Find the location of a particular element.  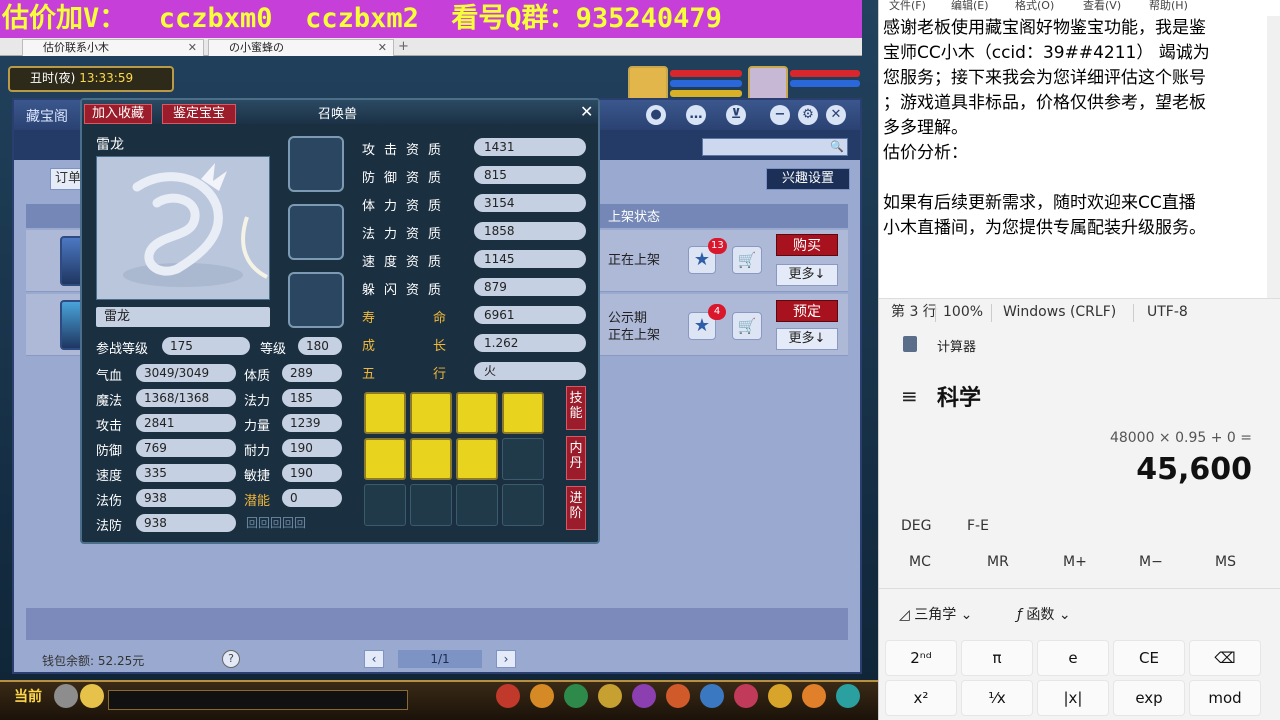

browser-tab-label: の小蜜蜂の is located at coordinates (256, 47).